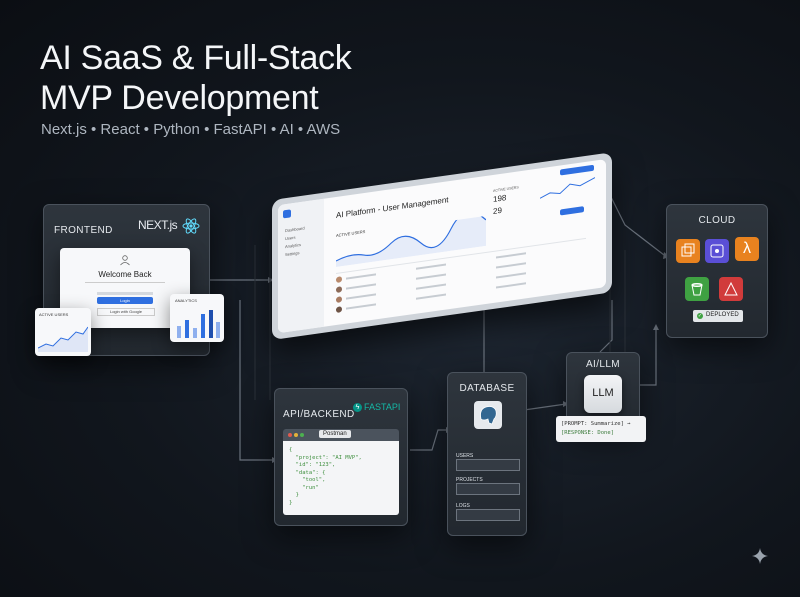  What do you see at coordinates (291, 450) in the screenshot?
I see `json-line: {` at bounding box center [291, 450].